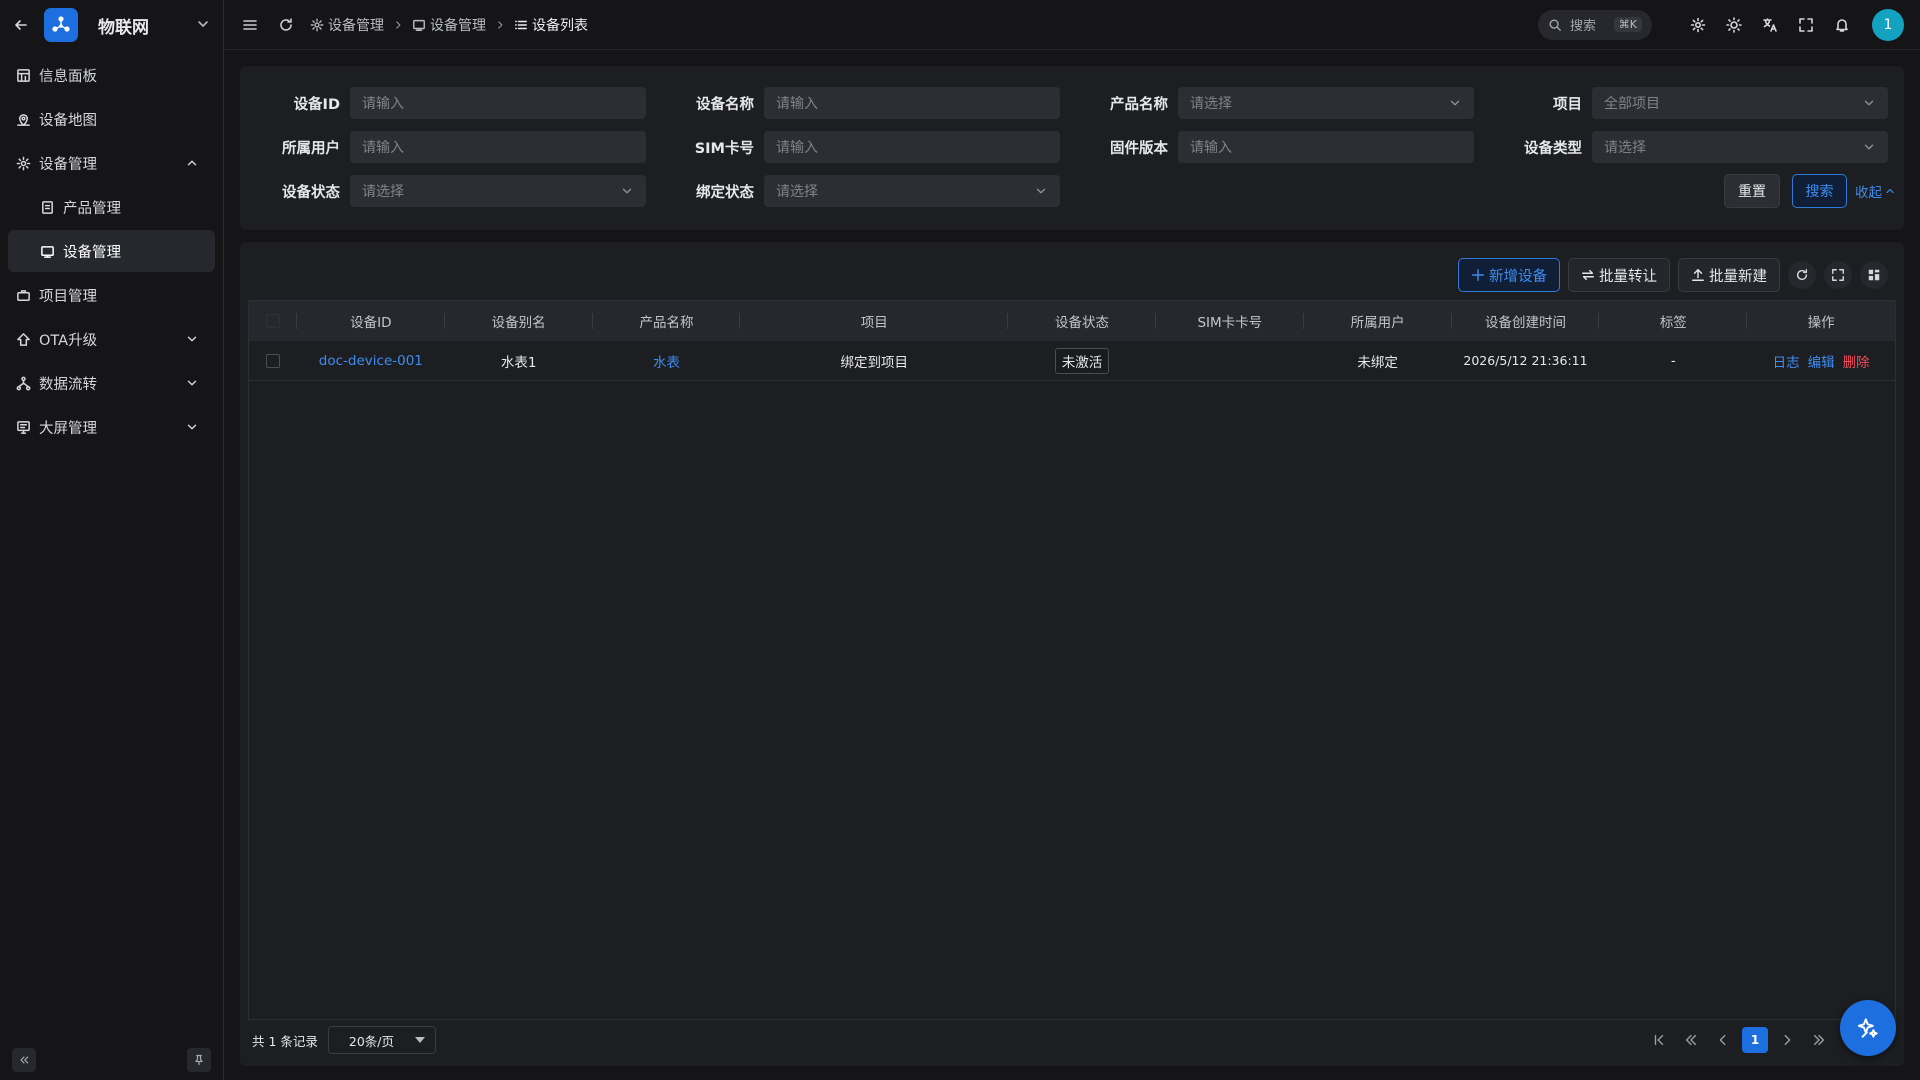 This screenshot has height=1080, width=1920. I want to click on column-header: 产品名称, so click(667, 321).